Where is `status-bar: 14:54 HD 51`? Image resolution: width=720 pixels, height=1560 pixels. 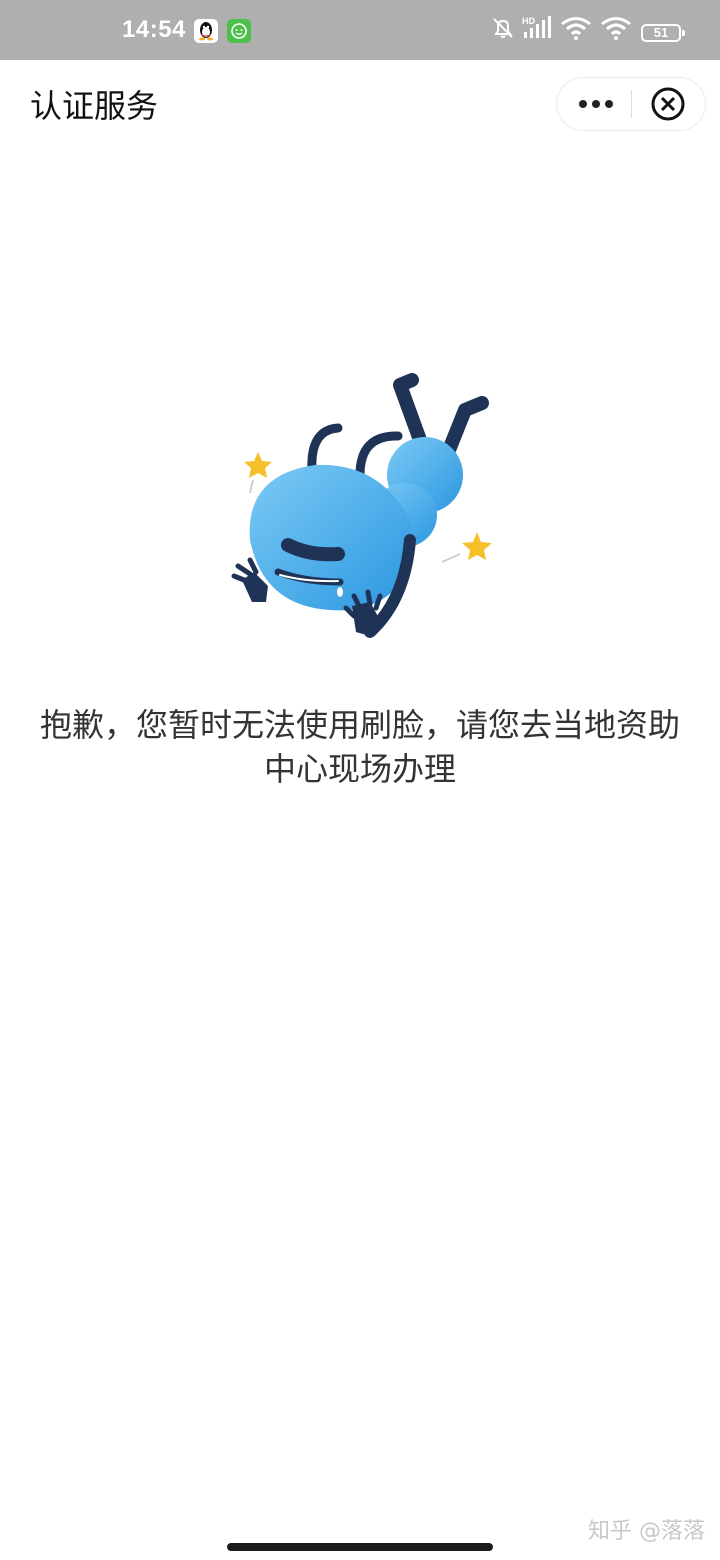
status-bar: 14:54 HD 51 is located at coordinates (360, 30).